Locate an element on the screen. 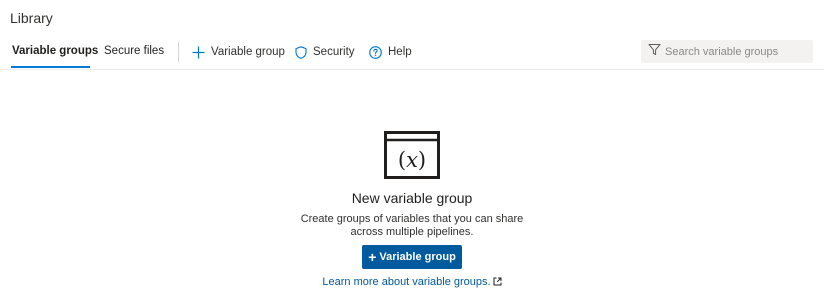 The image size is (824, 297). security-command: Security is located at coordinates (325, 52).